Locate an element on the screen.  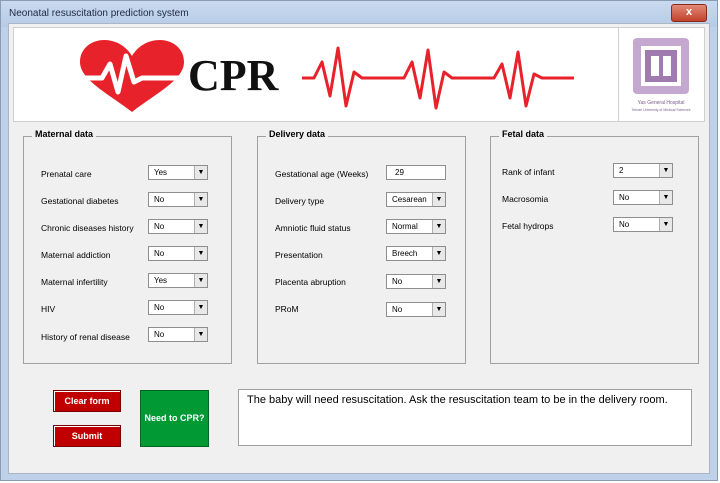
close-button: x is located at coordinates (689, 13).